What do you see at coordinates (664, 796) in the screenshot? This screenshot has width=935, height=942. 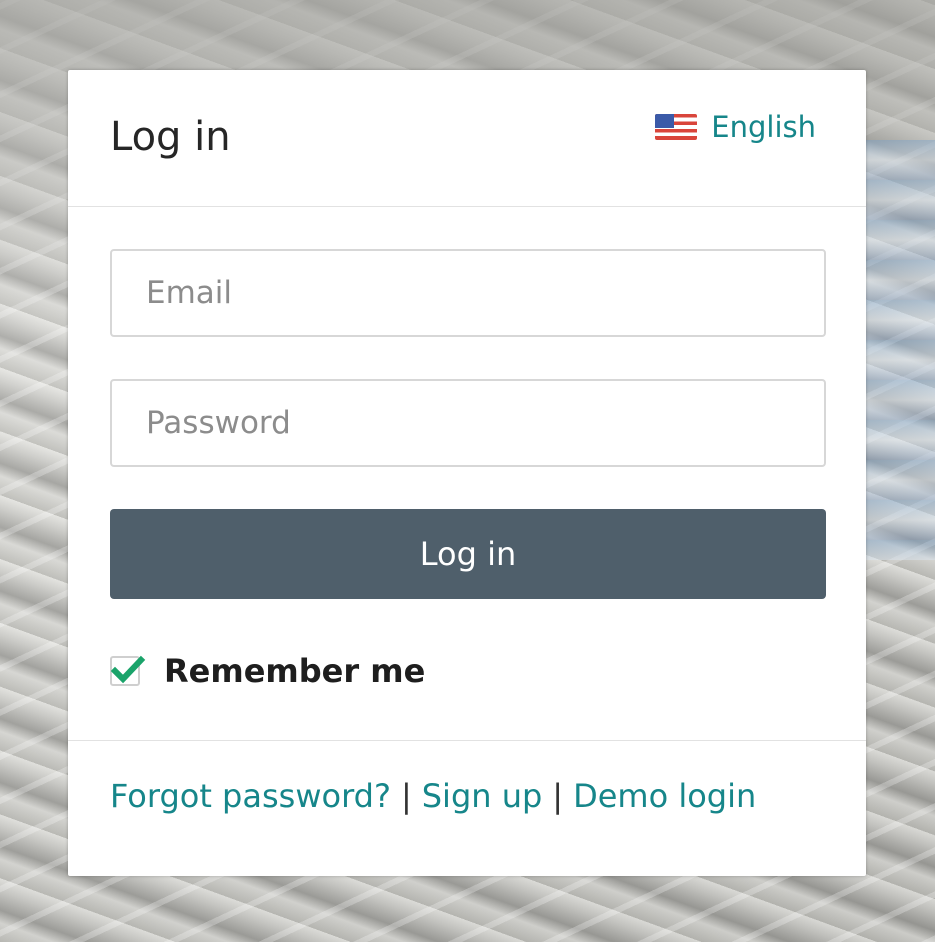 I see `demo-login-link: Demo login` at bounding box center [664, 796].